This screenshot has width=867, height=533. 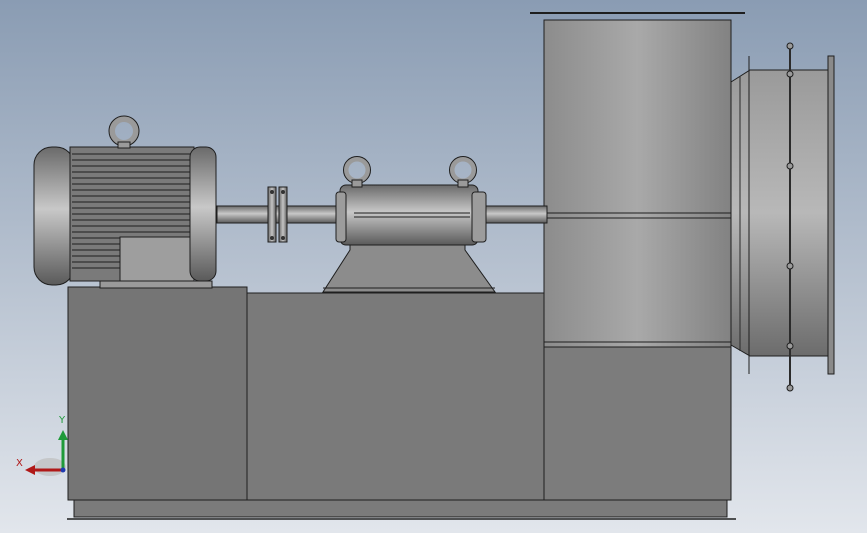 I want to click on axis-x-label: X, so click(x=19, y=463).